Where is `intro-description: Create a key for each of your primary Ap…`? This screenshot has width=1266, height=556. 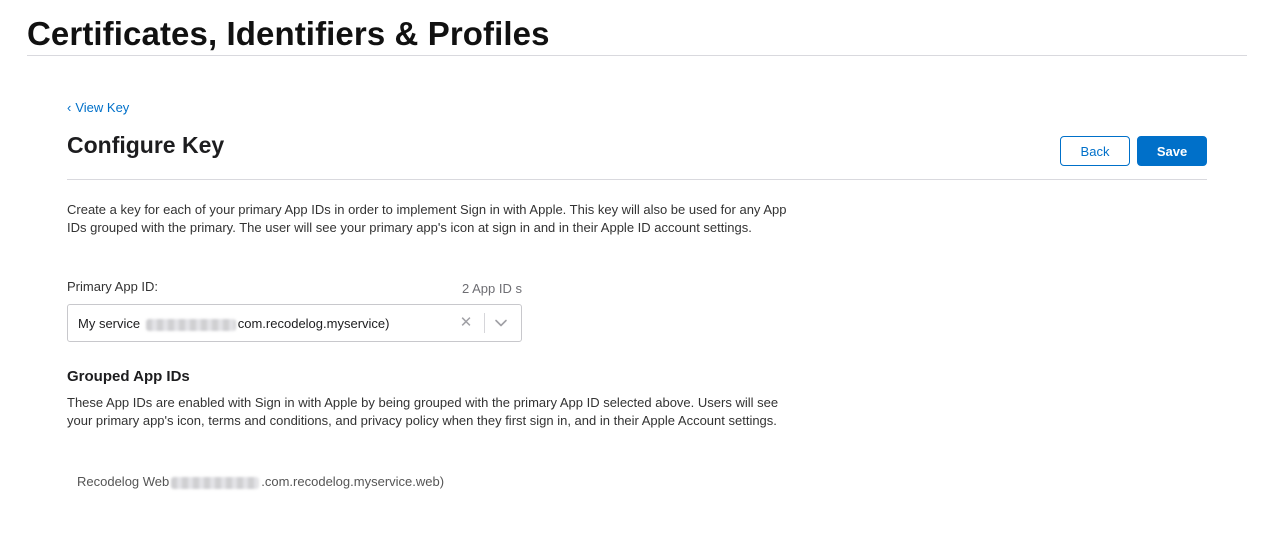
intro-description: Create a key for each of your primary Ap… is located at coordinates (427, 218).